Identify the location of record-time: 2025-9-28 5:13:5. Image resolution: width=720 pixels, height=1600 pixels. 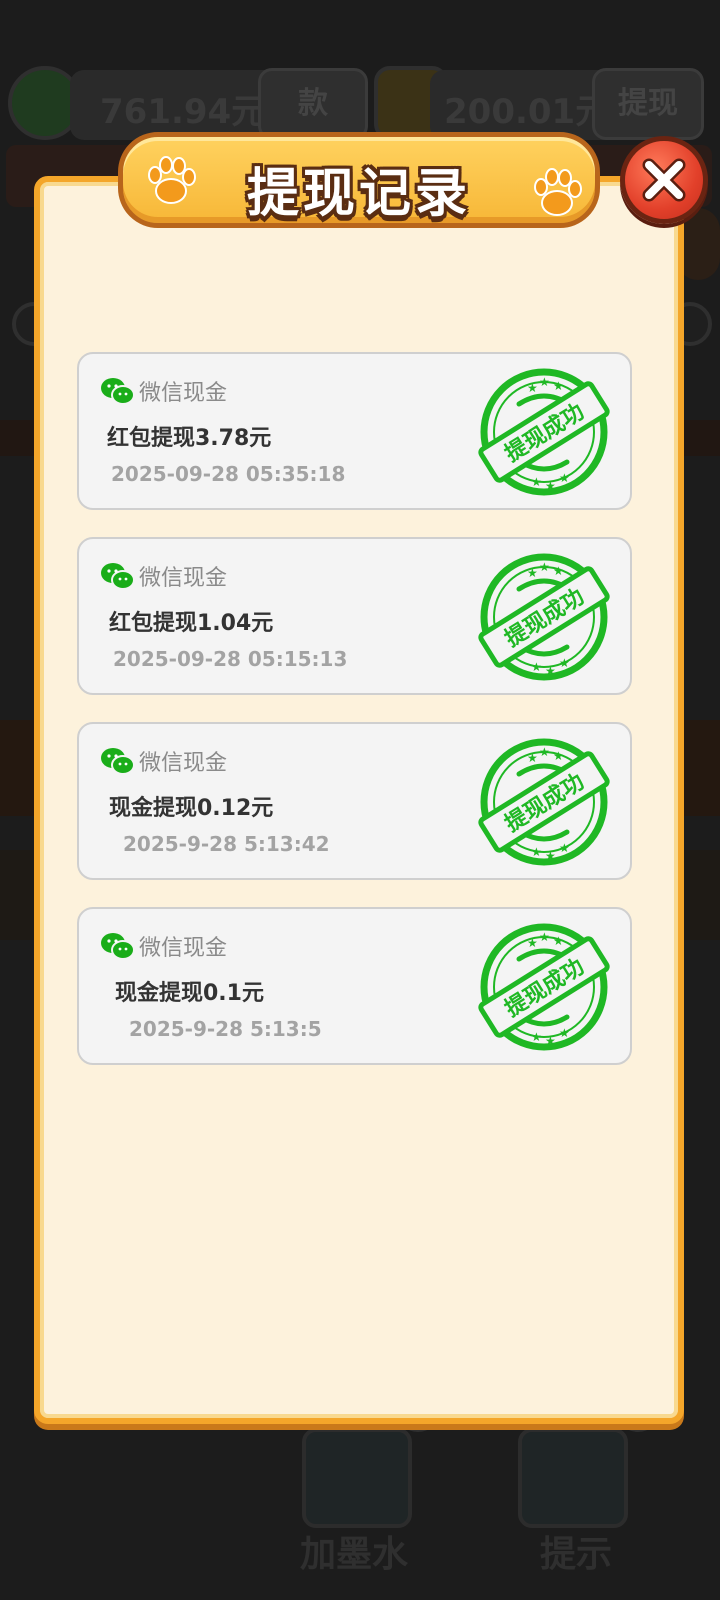
(225, 1029).